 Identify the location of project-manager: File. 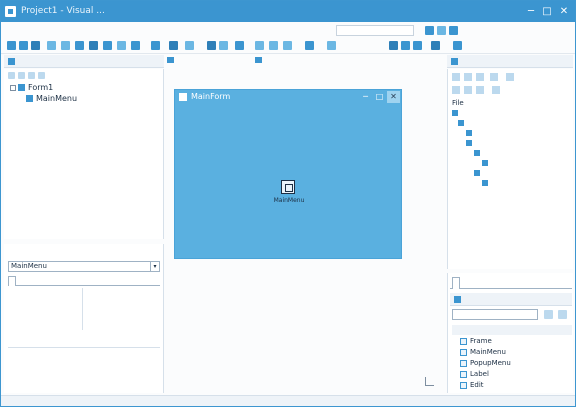
(510, 169).